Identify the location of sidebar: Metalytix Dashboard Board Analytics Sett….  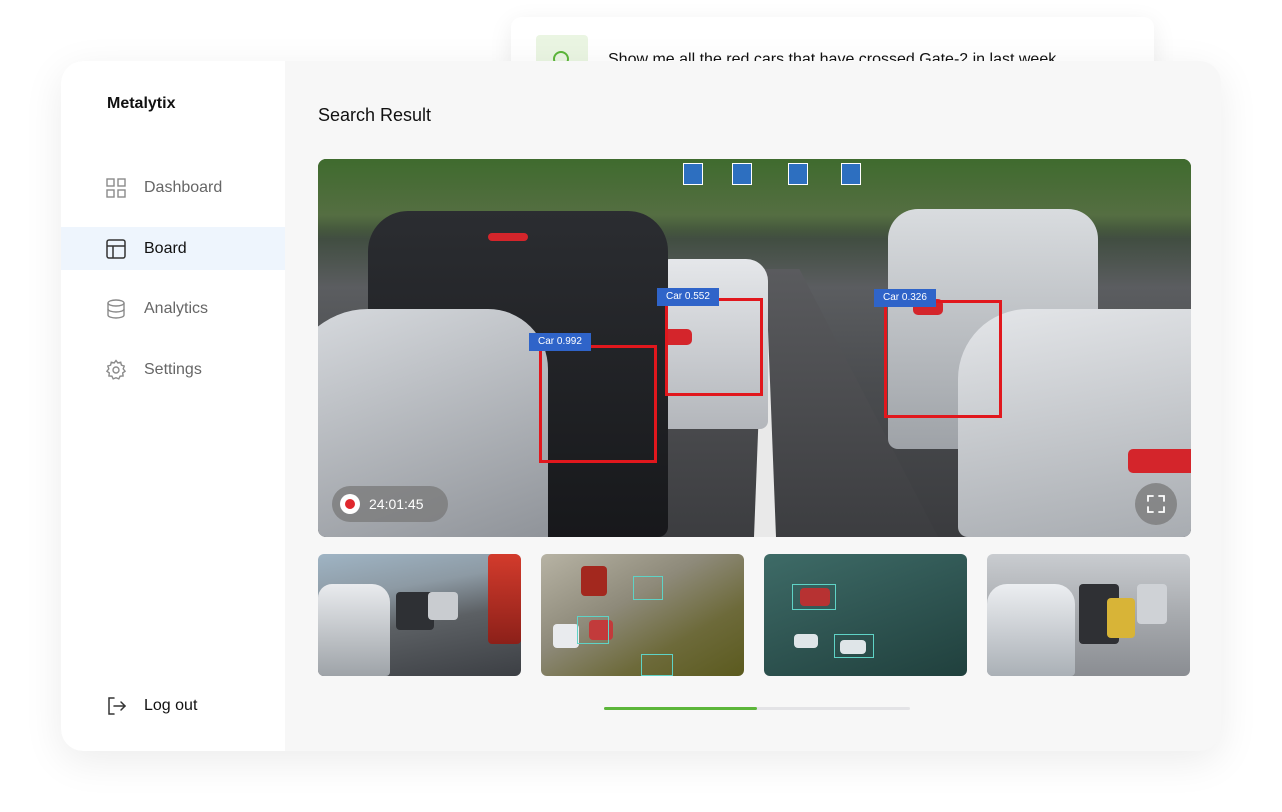
(173, 406).